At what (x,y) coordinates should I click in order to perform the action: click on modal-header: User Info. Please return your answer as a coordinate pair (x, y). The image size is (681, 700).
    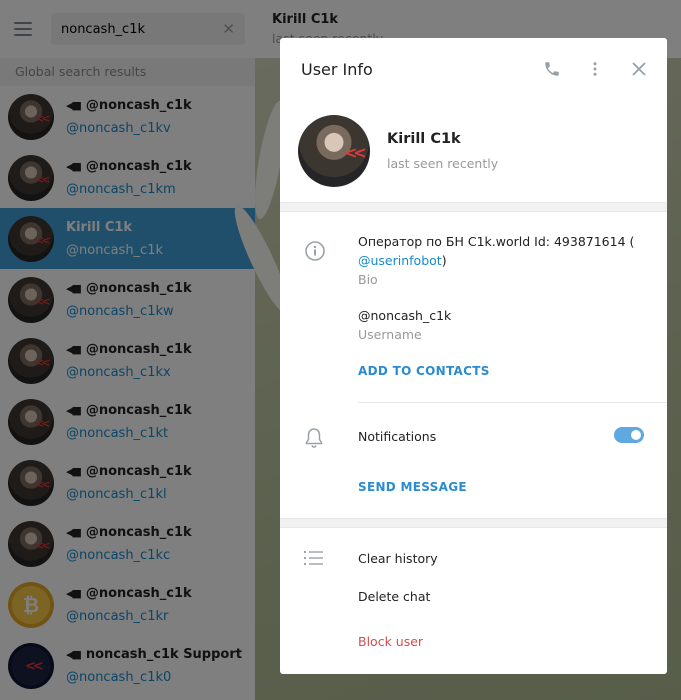
    Looking at the image, I should click on (473, 69).